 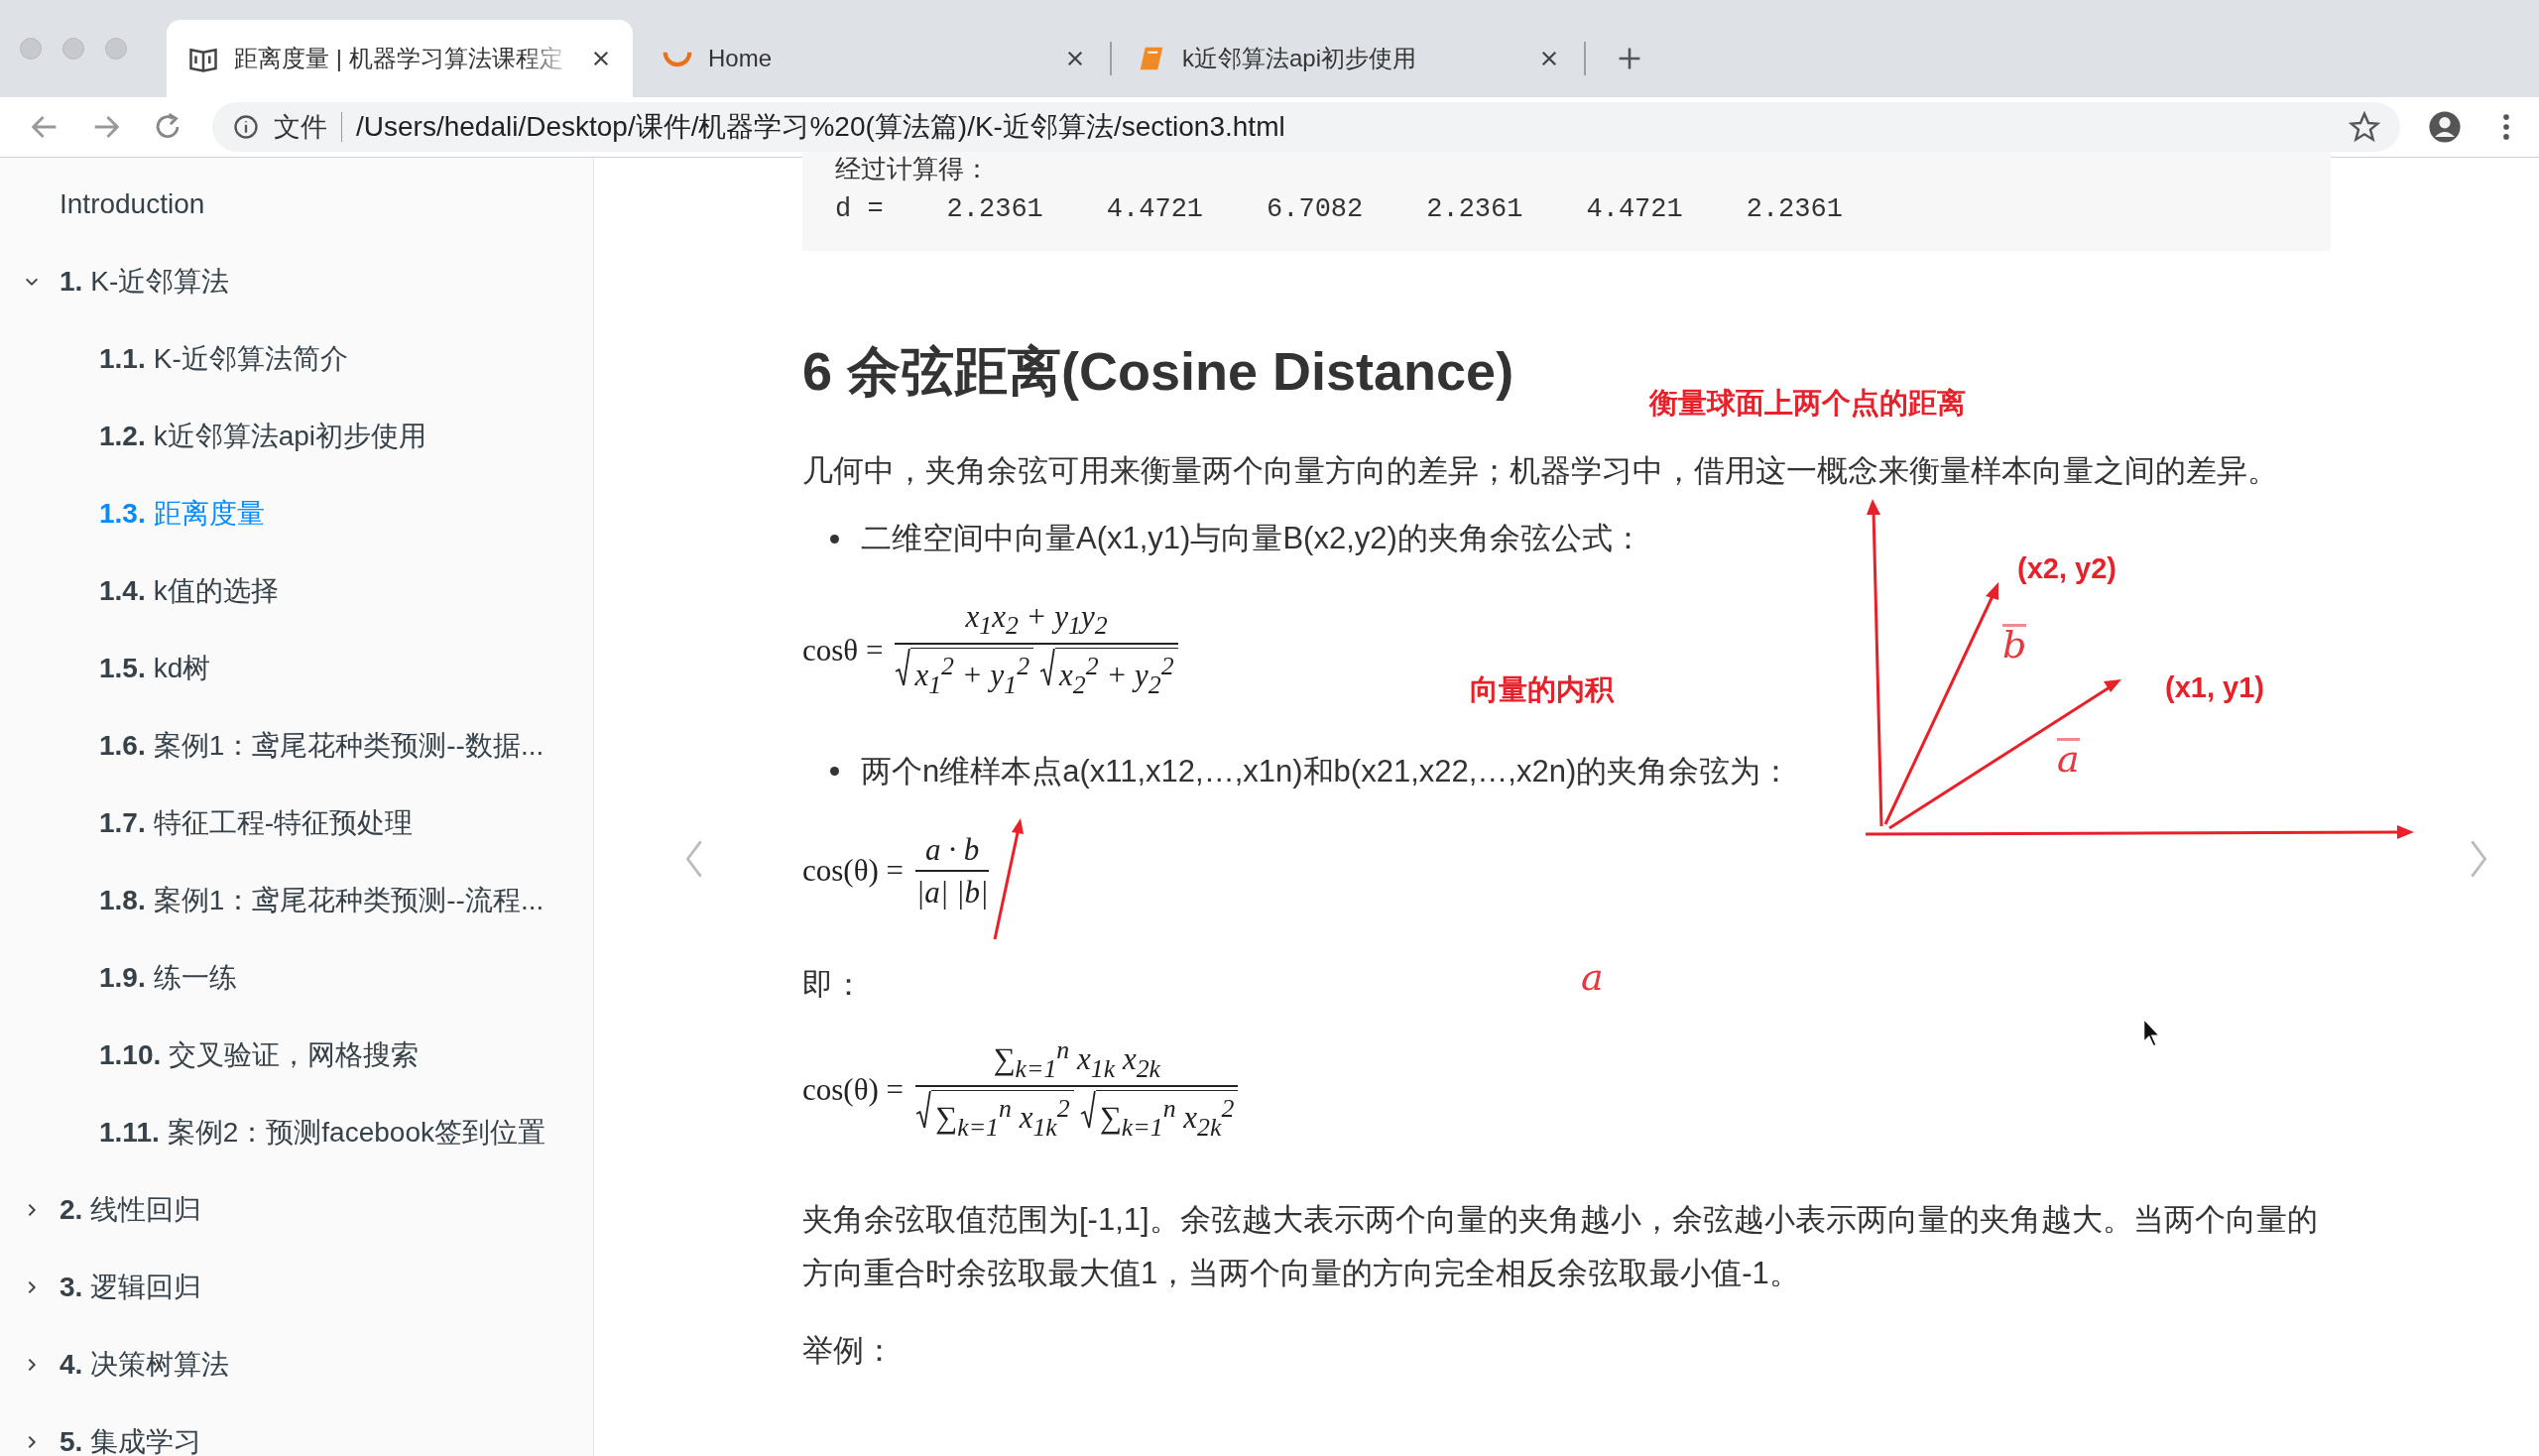 I want to click on sidebar-link: 1.9. 练一练, so click(x=168, y=978).